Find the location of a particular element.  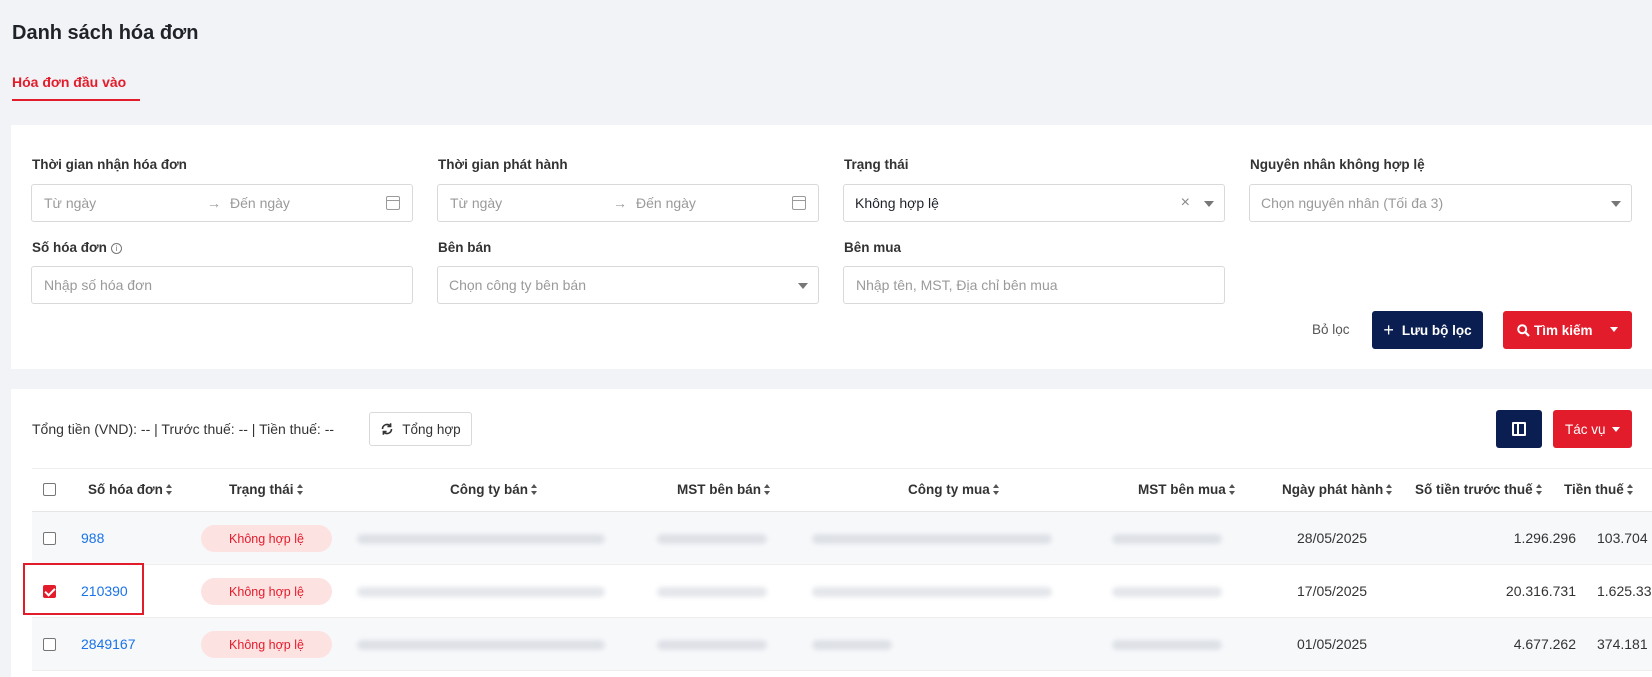

search-button: Tìm kiếm is located at coordinates (1567, 330).